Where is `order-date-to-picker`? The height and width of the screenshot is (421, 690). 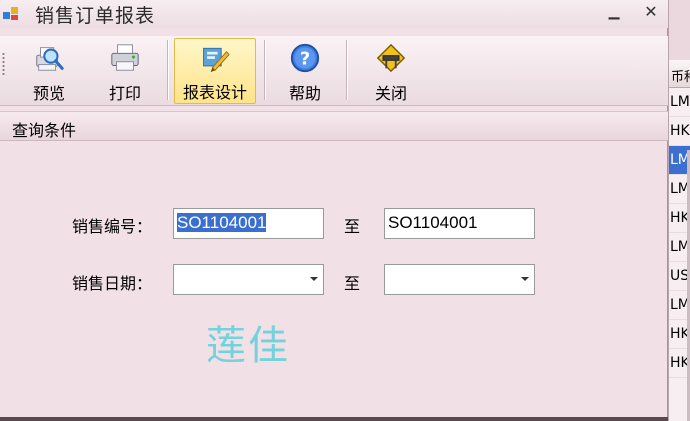
order-date-to-picker is located at coordinates (459, 279).